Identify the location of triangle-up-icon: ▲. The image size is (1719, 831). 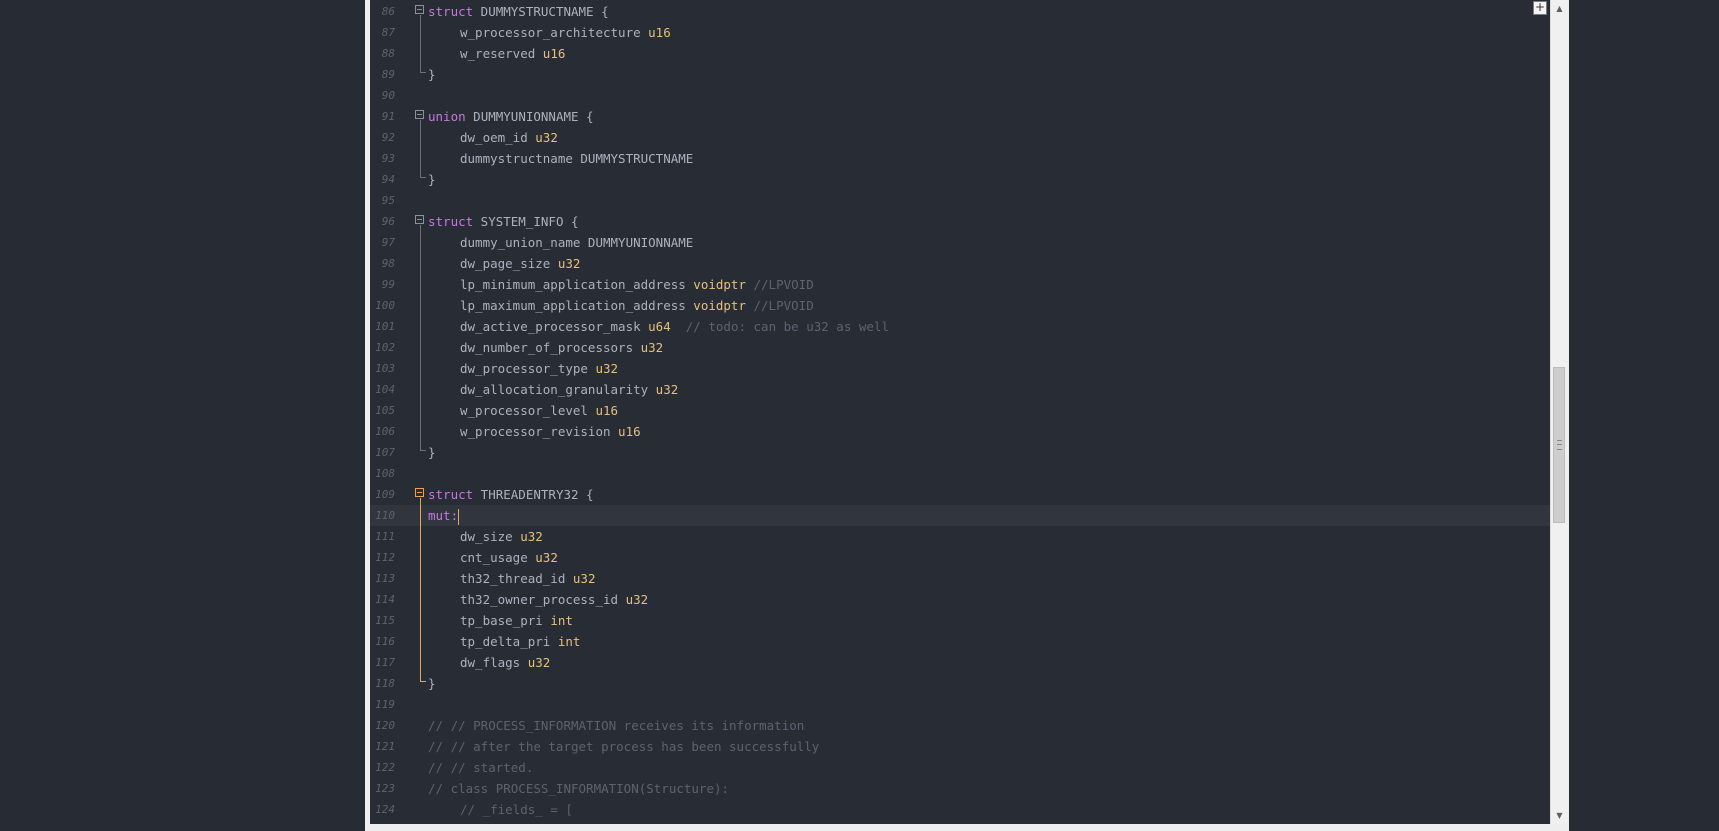
(1559, 8).